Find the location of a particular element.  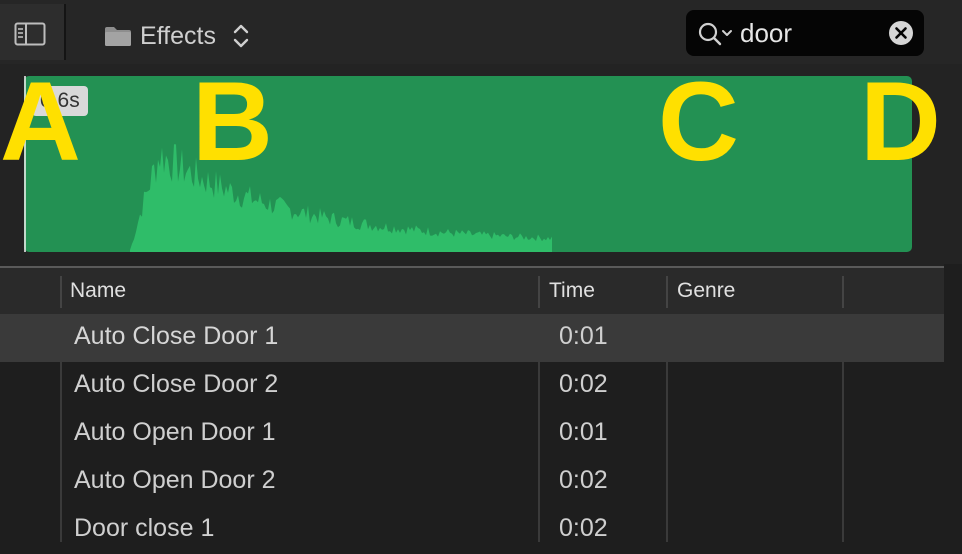

library-title: Effects is located at coordinates (178, 36).